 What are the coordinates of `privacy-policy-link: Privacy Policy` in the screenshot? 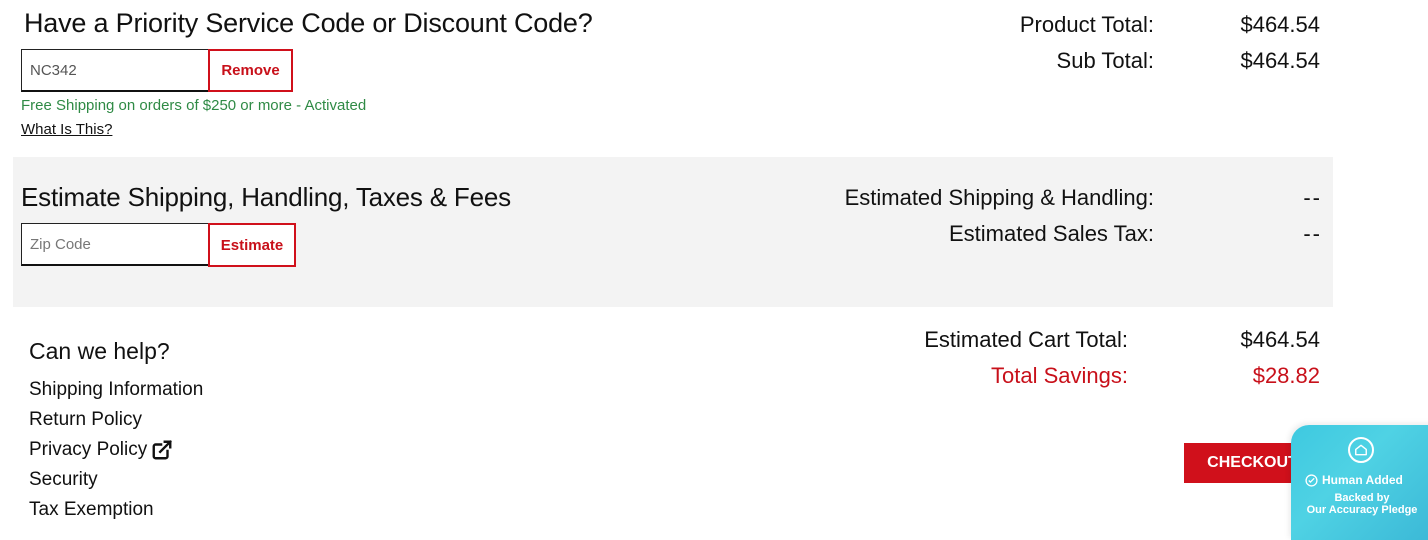 It's located at (101, 450).